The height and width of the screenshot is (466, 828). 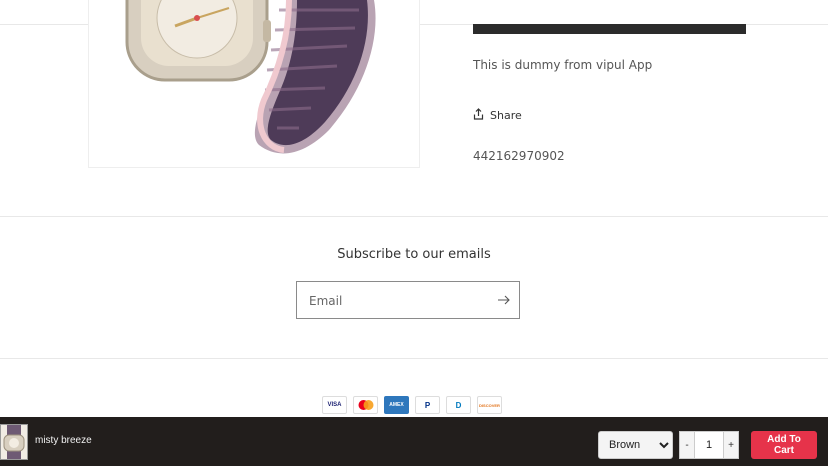 I want to click on paypal-icon: P, so click(x=427, y=405).